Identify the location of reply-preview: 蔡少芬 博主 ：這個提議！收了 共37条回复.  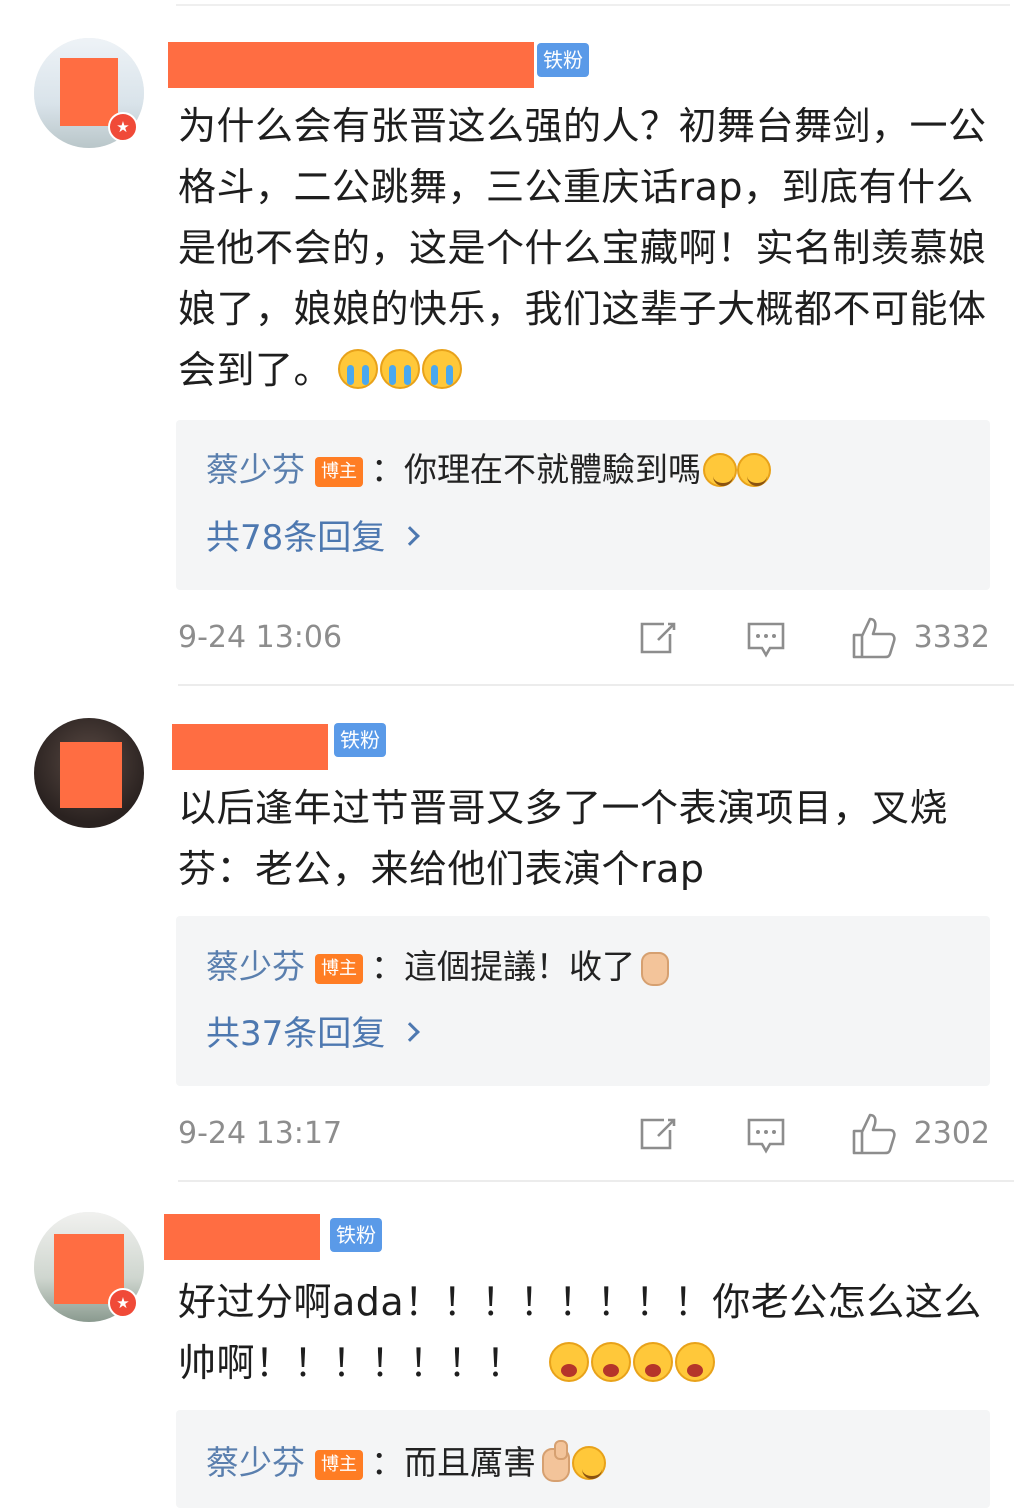
(583, 1001).